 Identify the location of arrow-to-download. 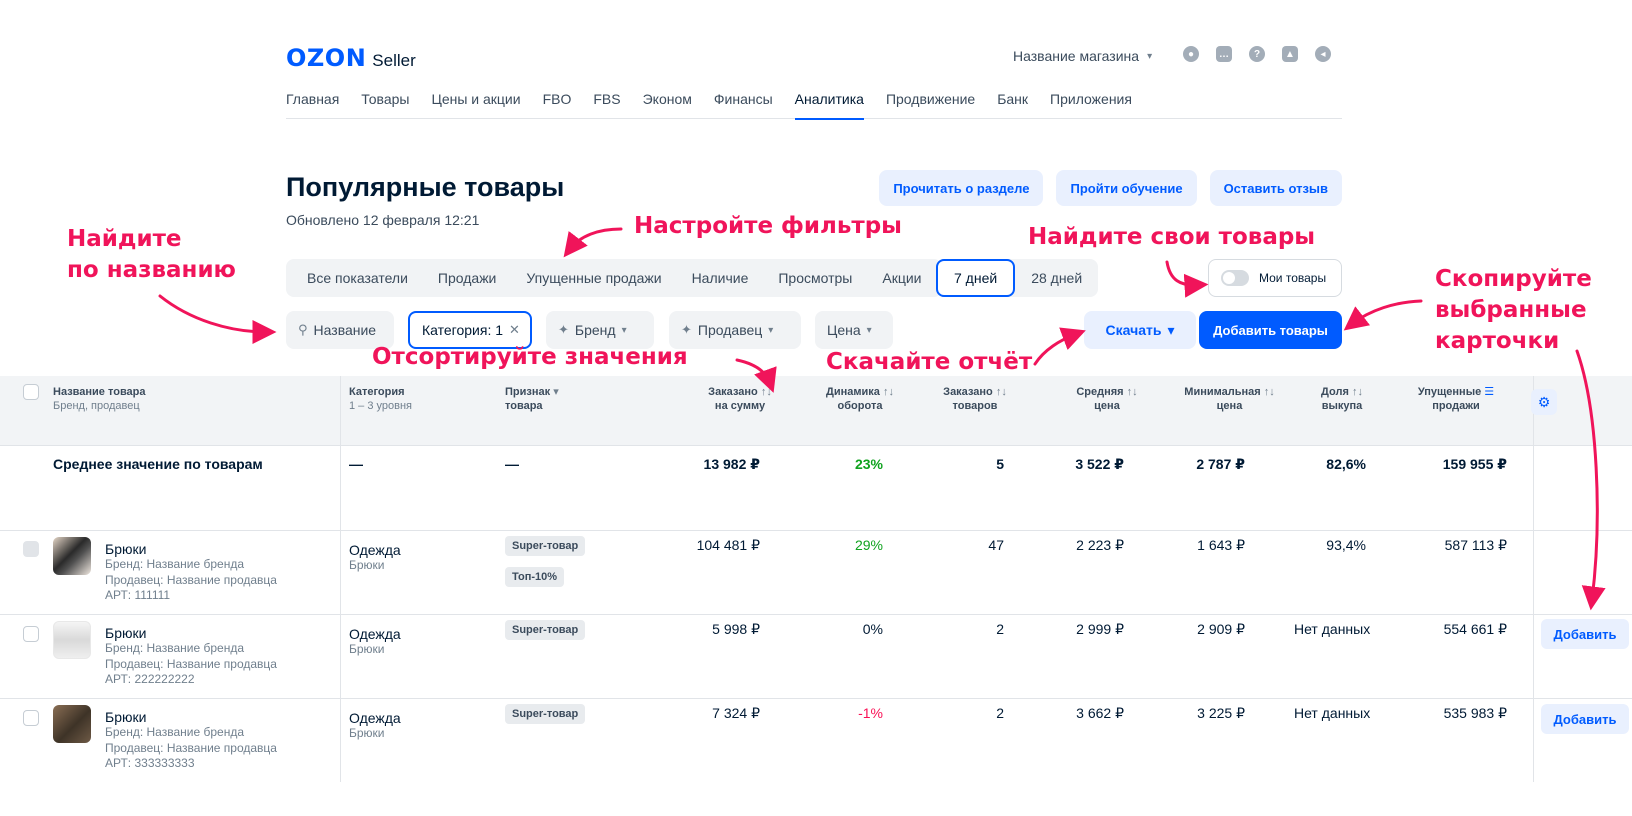
(1059, 346).